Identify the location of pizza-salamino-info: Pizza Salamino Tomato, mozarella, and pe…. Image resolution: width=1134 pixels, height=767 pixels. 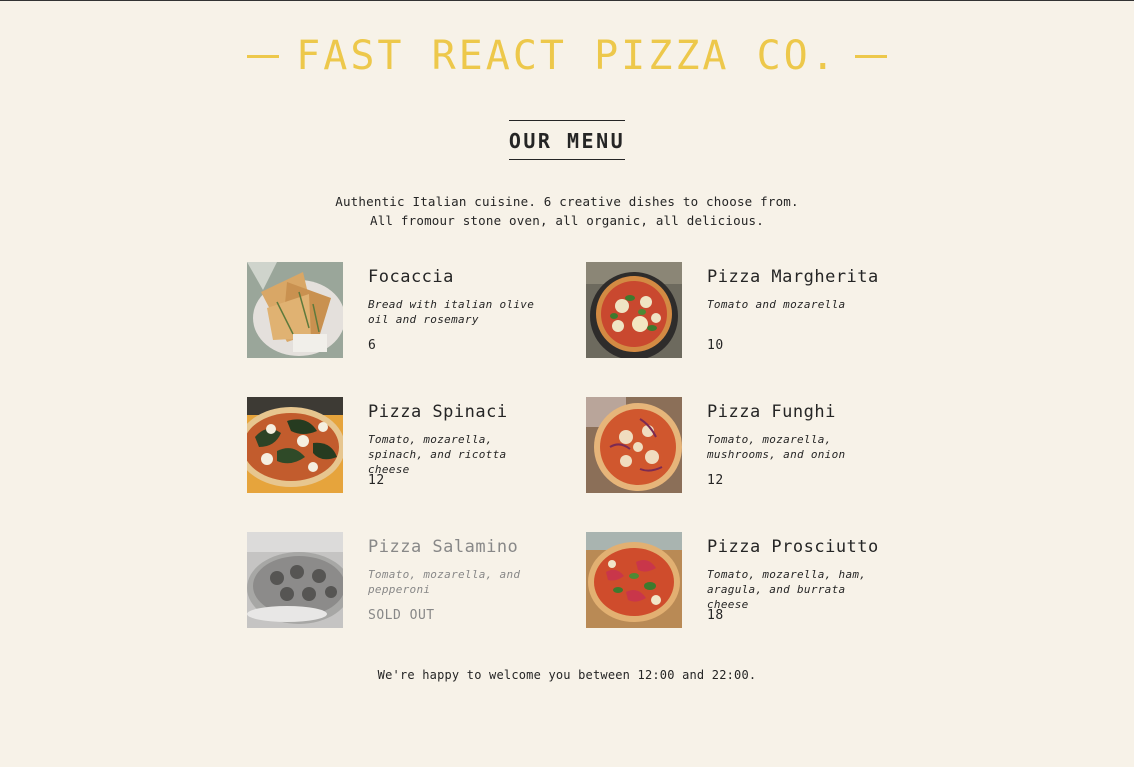
(460, 580).